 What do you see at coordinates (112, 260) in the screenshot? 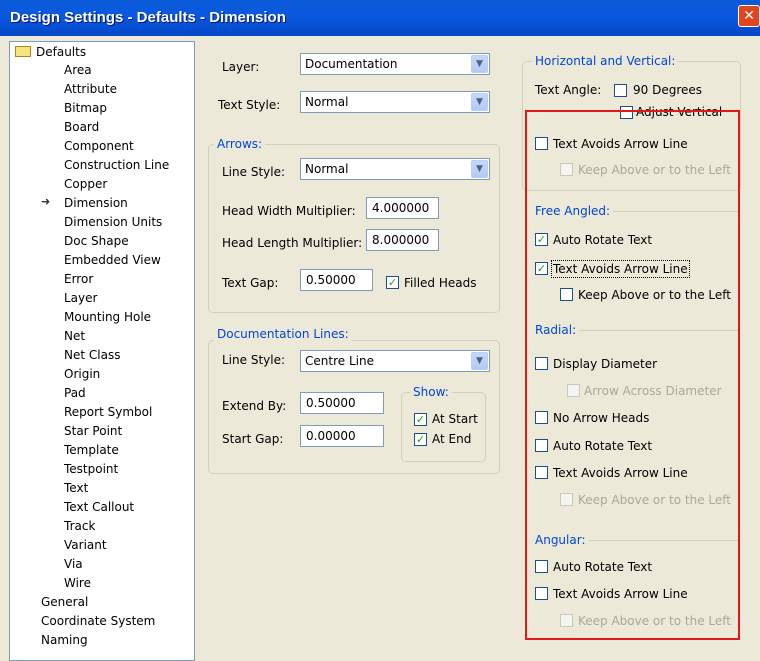
I see `tree-item: Embedded View` at bounding box center [112, 260].